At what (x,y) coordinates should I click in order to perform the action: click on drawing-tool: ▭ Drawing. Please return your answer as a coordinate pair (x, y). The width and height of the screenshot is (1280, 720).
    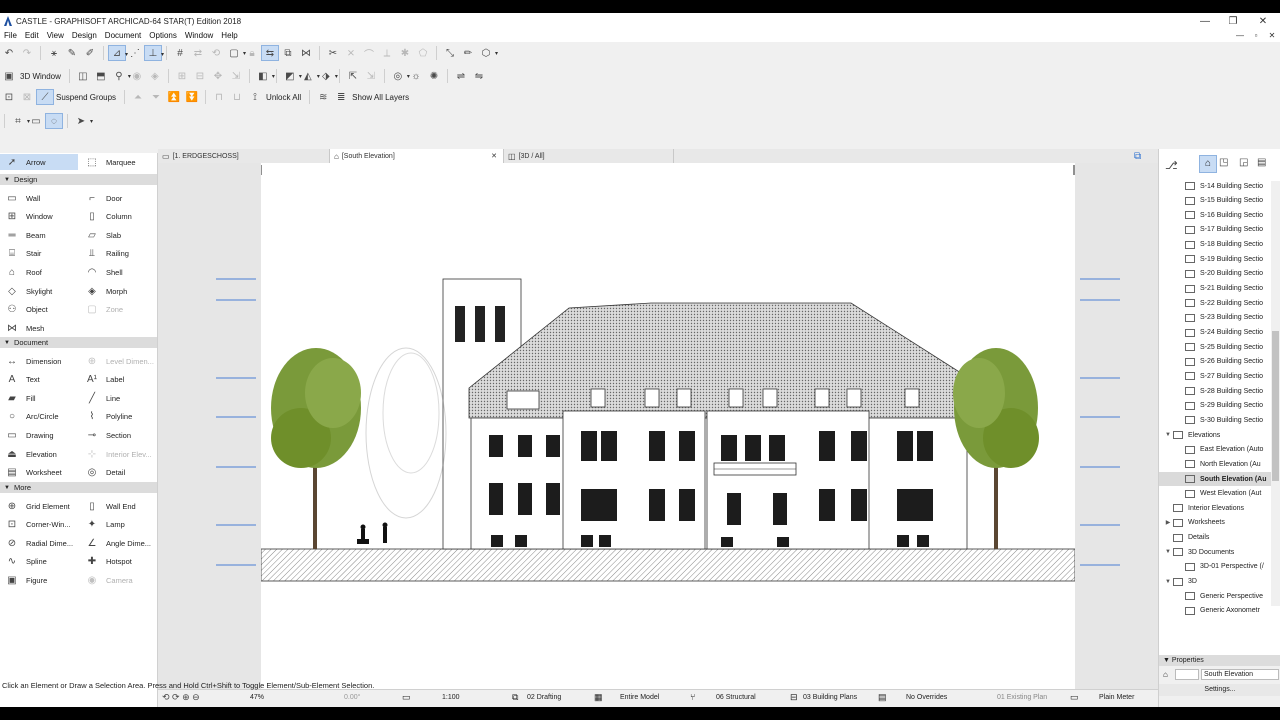
    Looking at the image, I should click on (28, 435).